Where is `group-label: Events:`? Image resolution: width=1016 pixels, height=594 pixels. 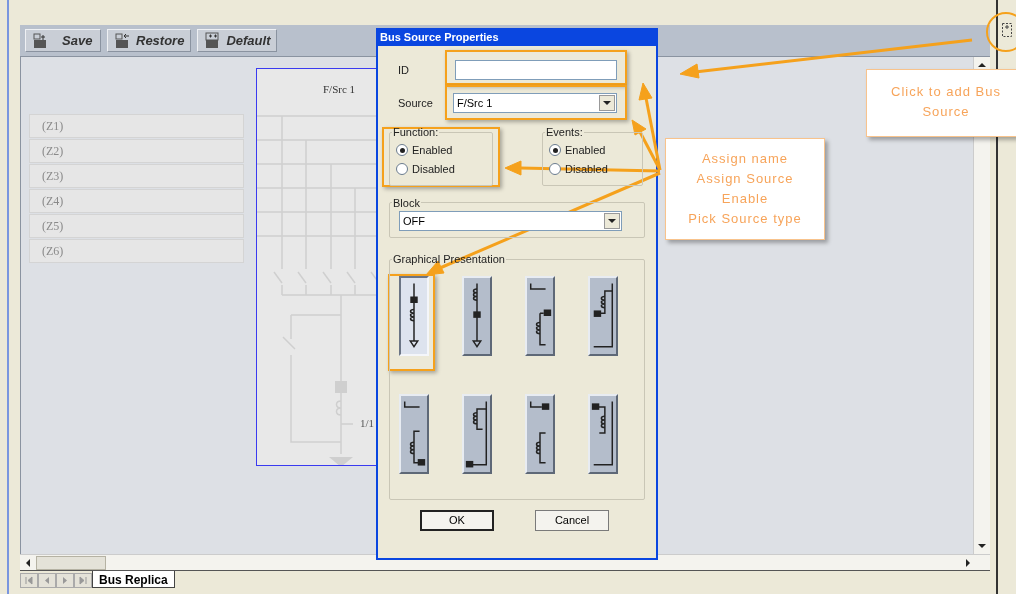 group-label: Events: is located at coordinates (564, 132).